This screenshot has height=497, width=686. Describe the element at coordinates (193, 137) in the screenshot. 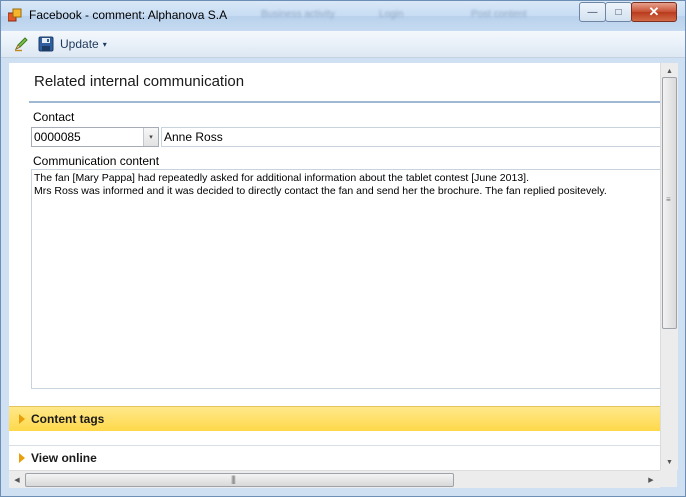

I see `contact-name-value: Anne Ross` at that location.